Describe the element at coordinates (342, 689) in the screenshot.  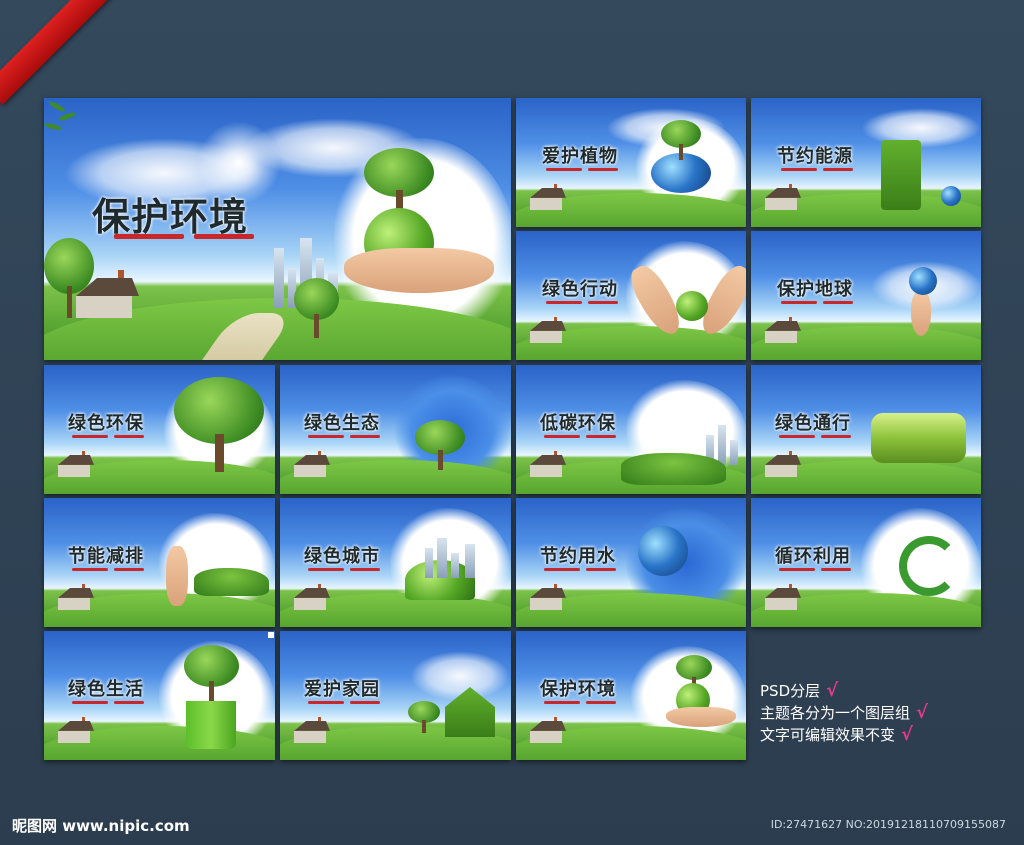
I see `panel-title: 爱护家园` at that location.